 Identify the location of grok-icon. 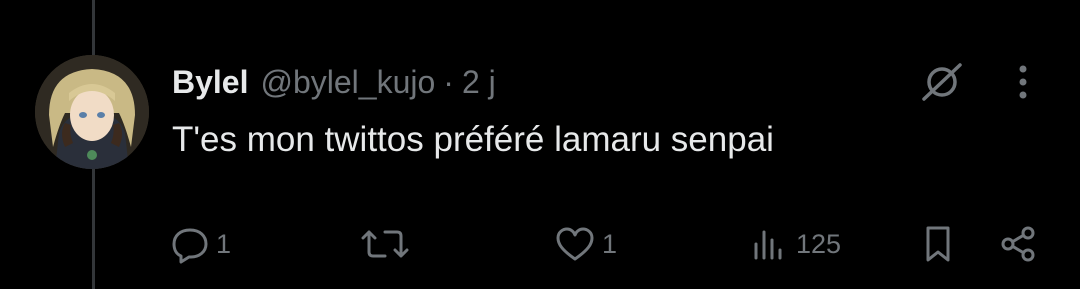
(942, 82).